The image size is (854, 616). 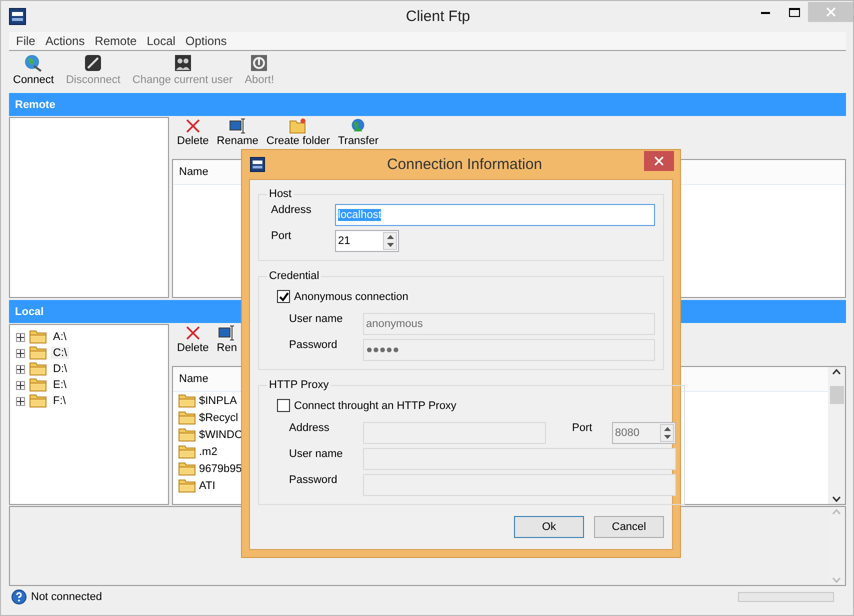 What do you see at coordinates (59, 337) in the screenshot?
I see `tree-item: A:\` at bounding box center [59, 337].